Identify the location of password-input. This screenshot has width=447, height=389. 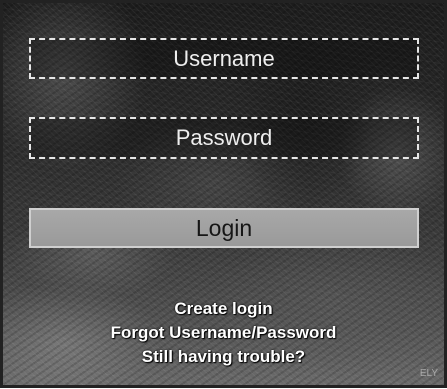
(224, 138).